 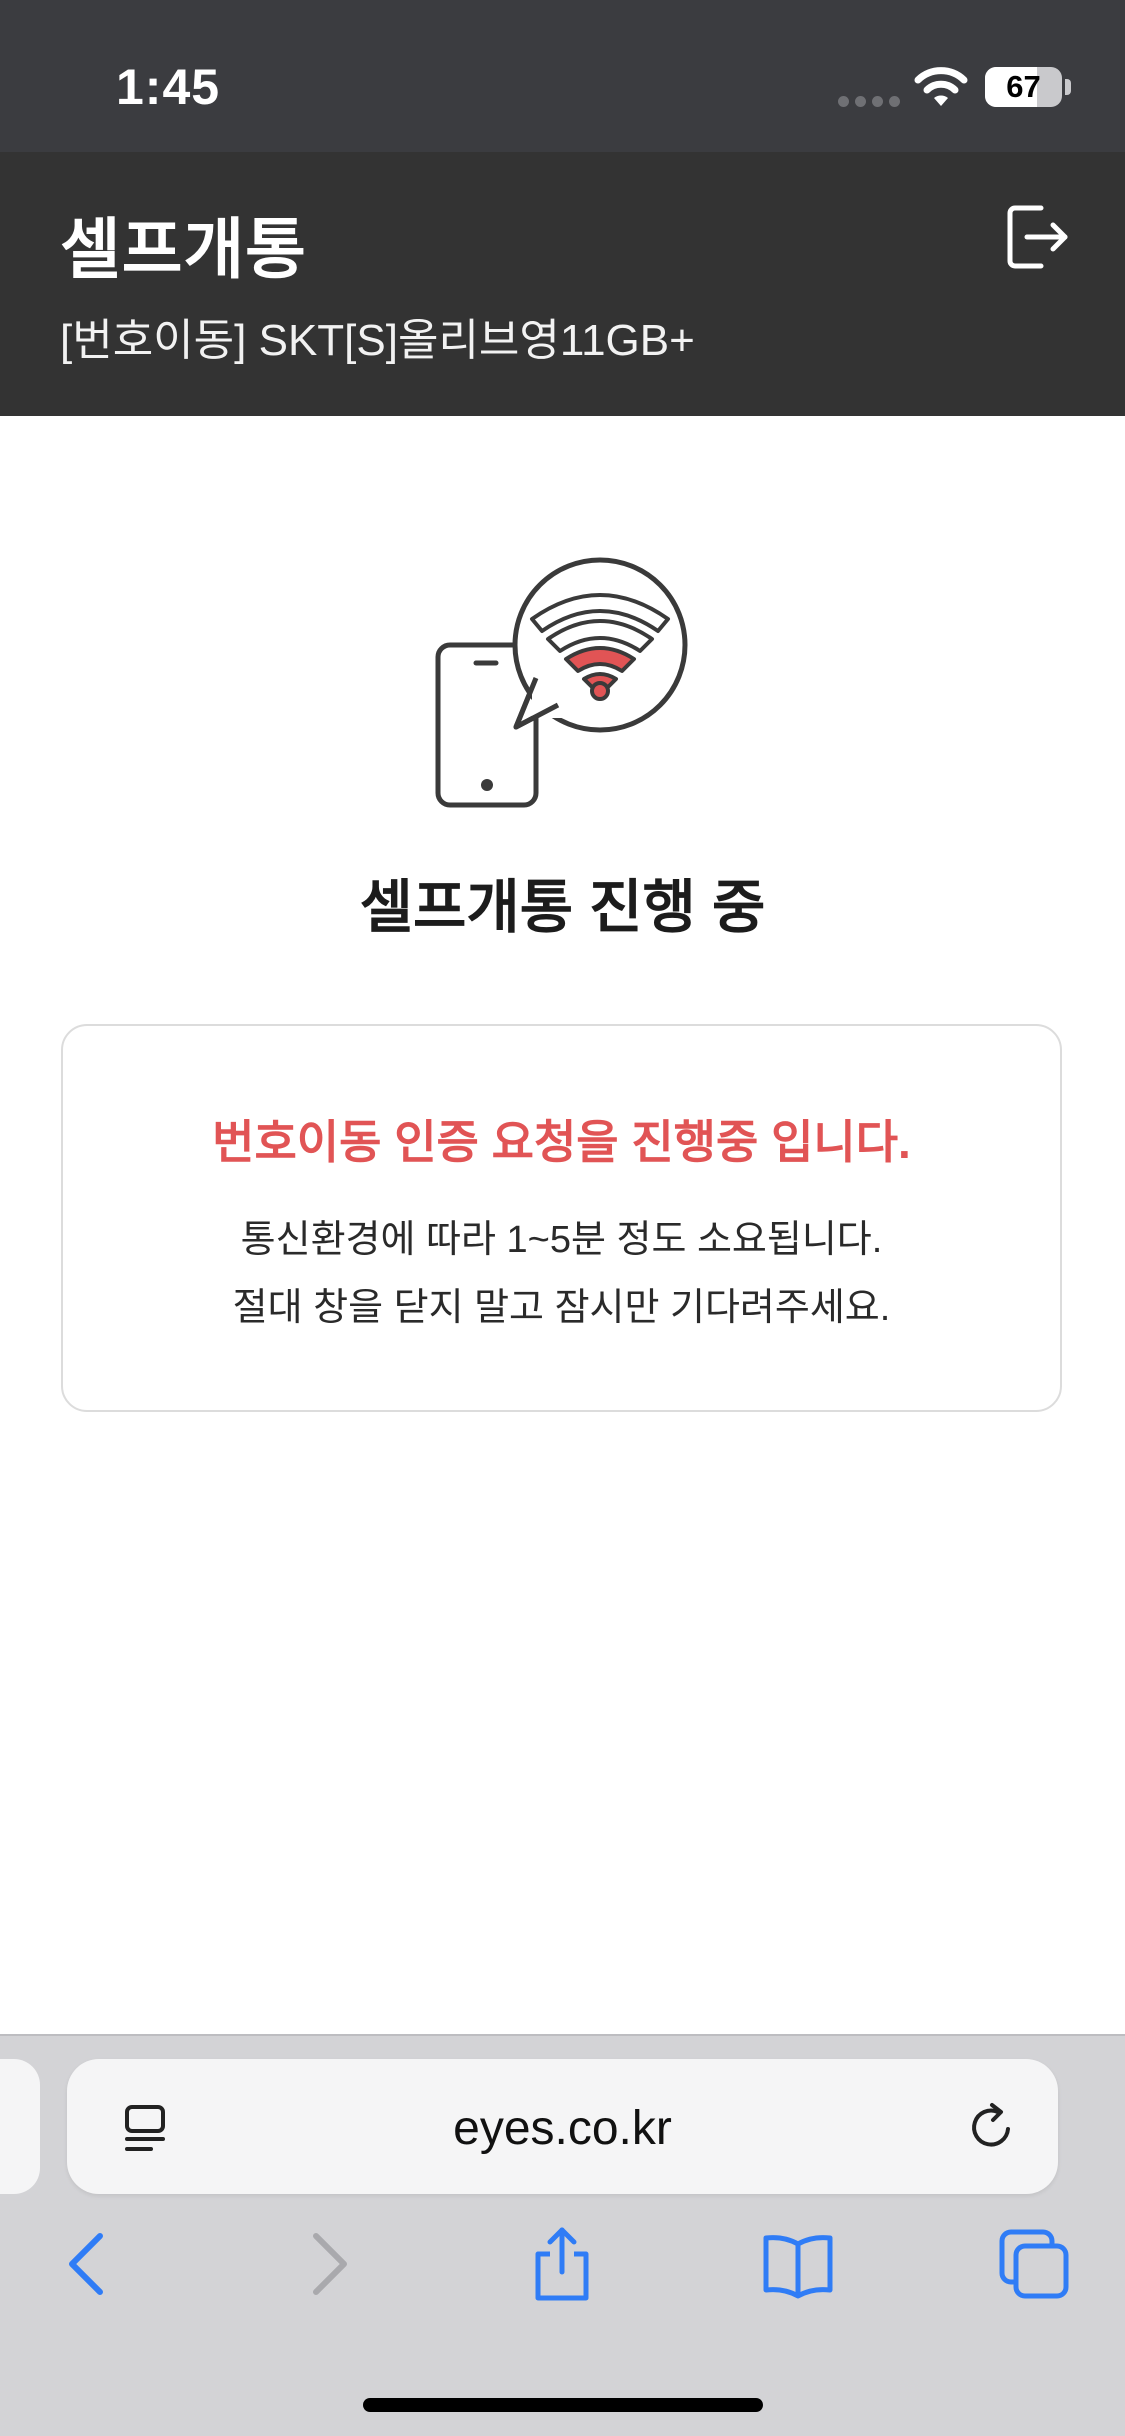 What do you see at coordinates (562, 76) in the screenshot?
I see `status-bar: 1:45 67` at bounding box center [562, 76].